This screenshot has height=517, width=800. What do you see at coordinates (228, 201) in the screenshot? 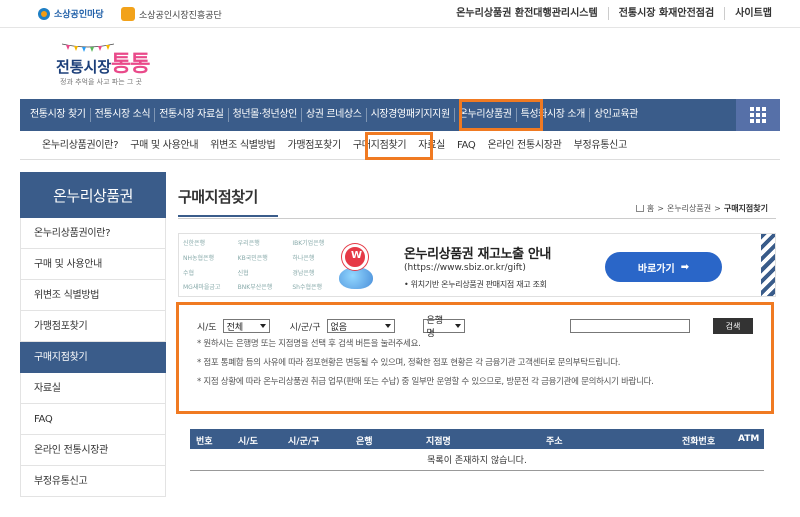
I see `page-title: 구매지점찾기` at bounding box center [228, 201].